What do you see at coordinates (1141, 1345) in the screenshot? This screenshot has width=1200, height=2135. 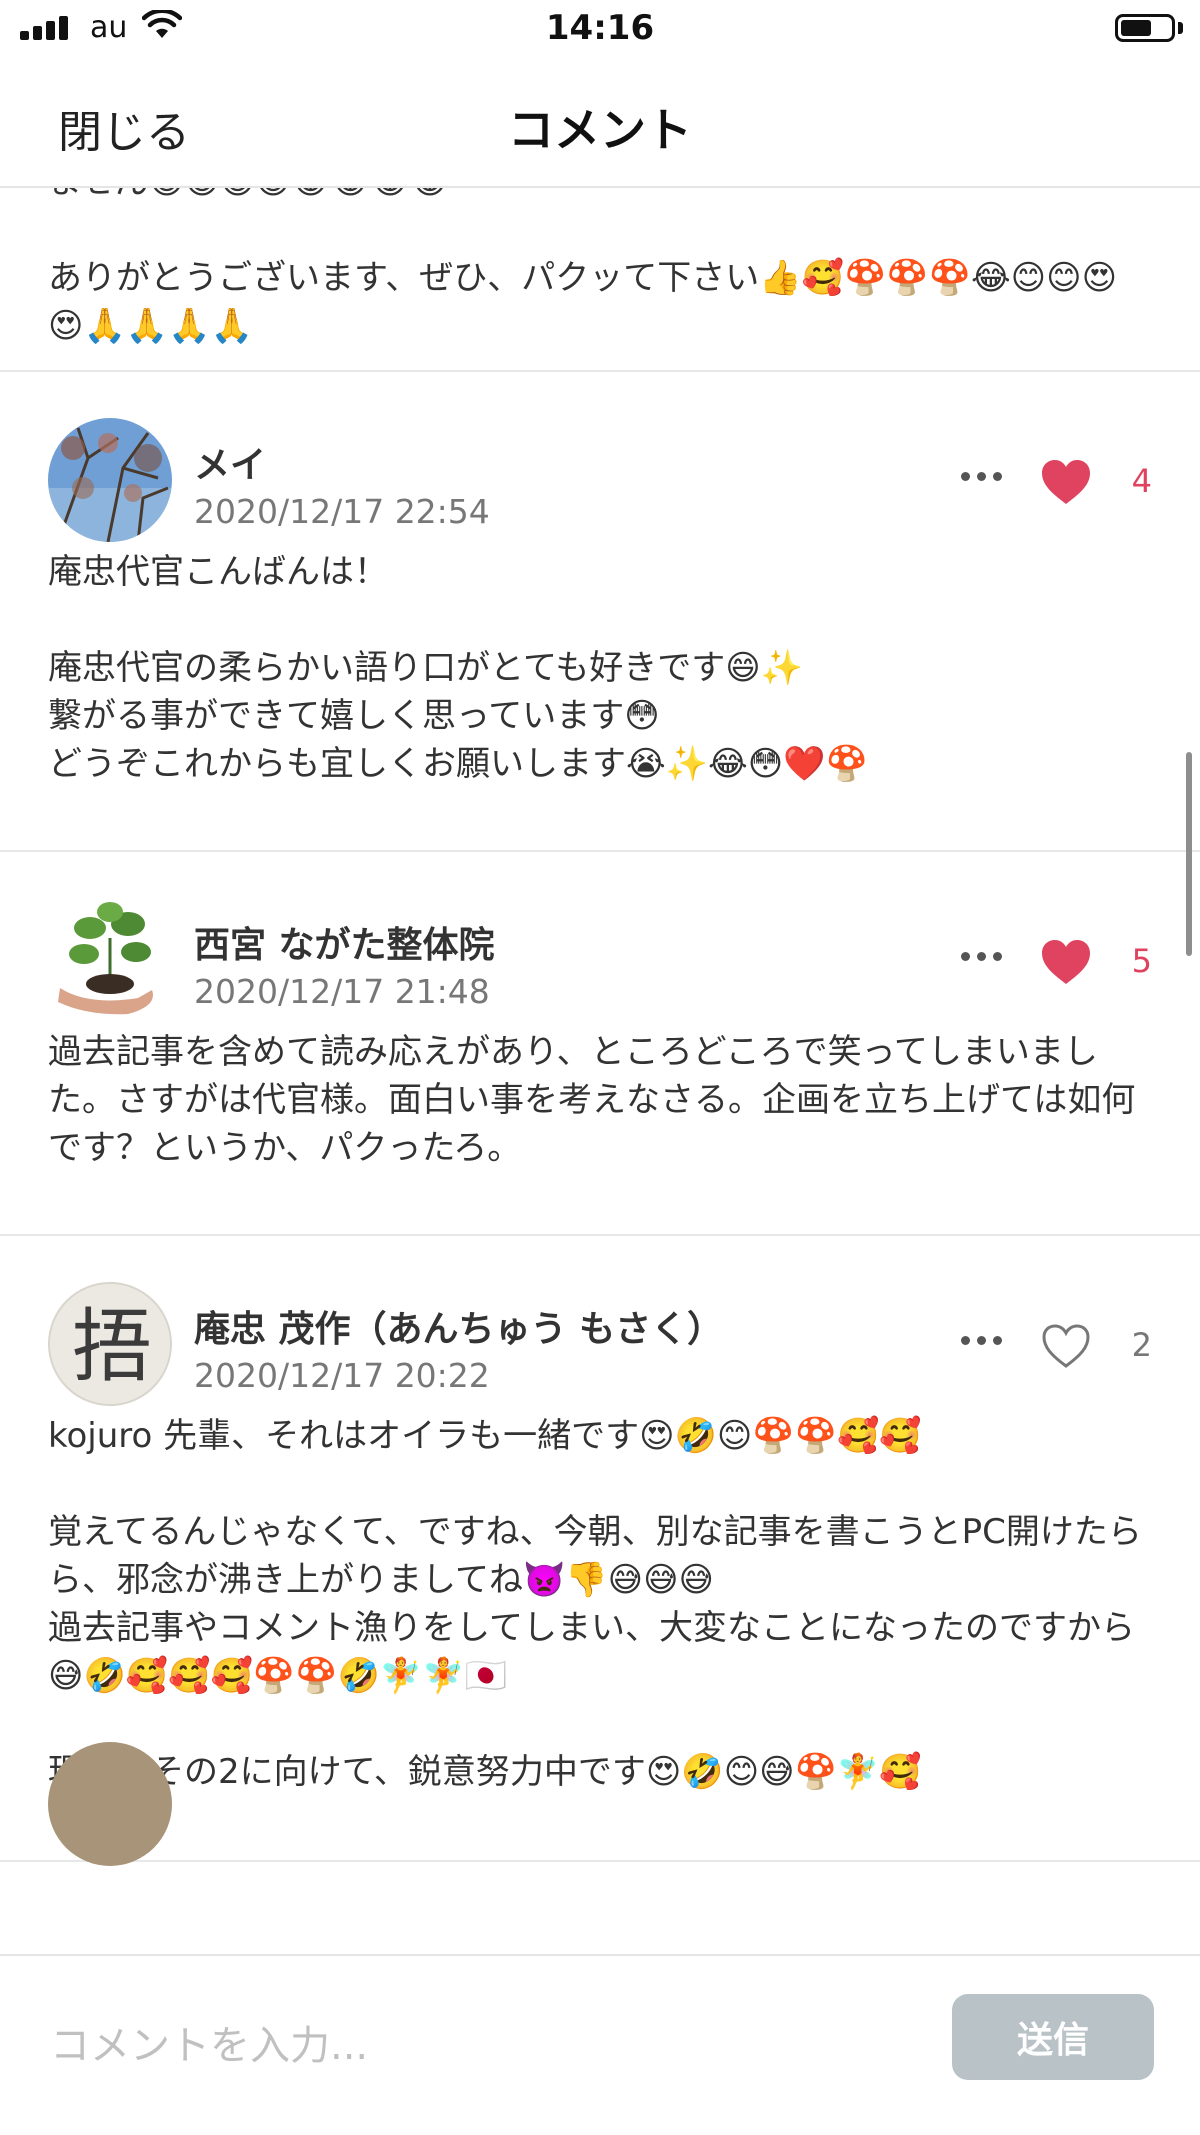 I see `like-count: 2` at bounding box center [1141, 1345].